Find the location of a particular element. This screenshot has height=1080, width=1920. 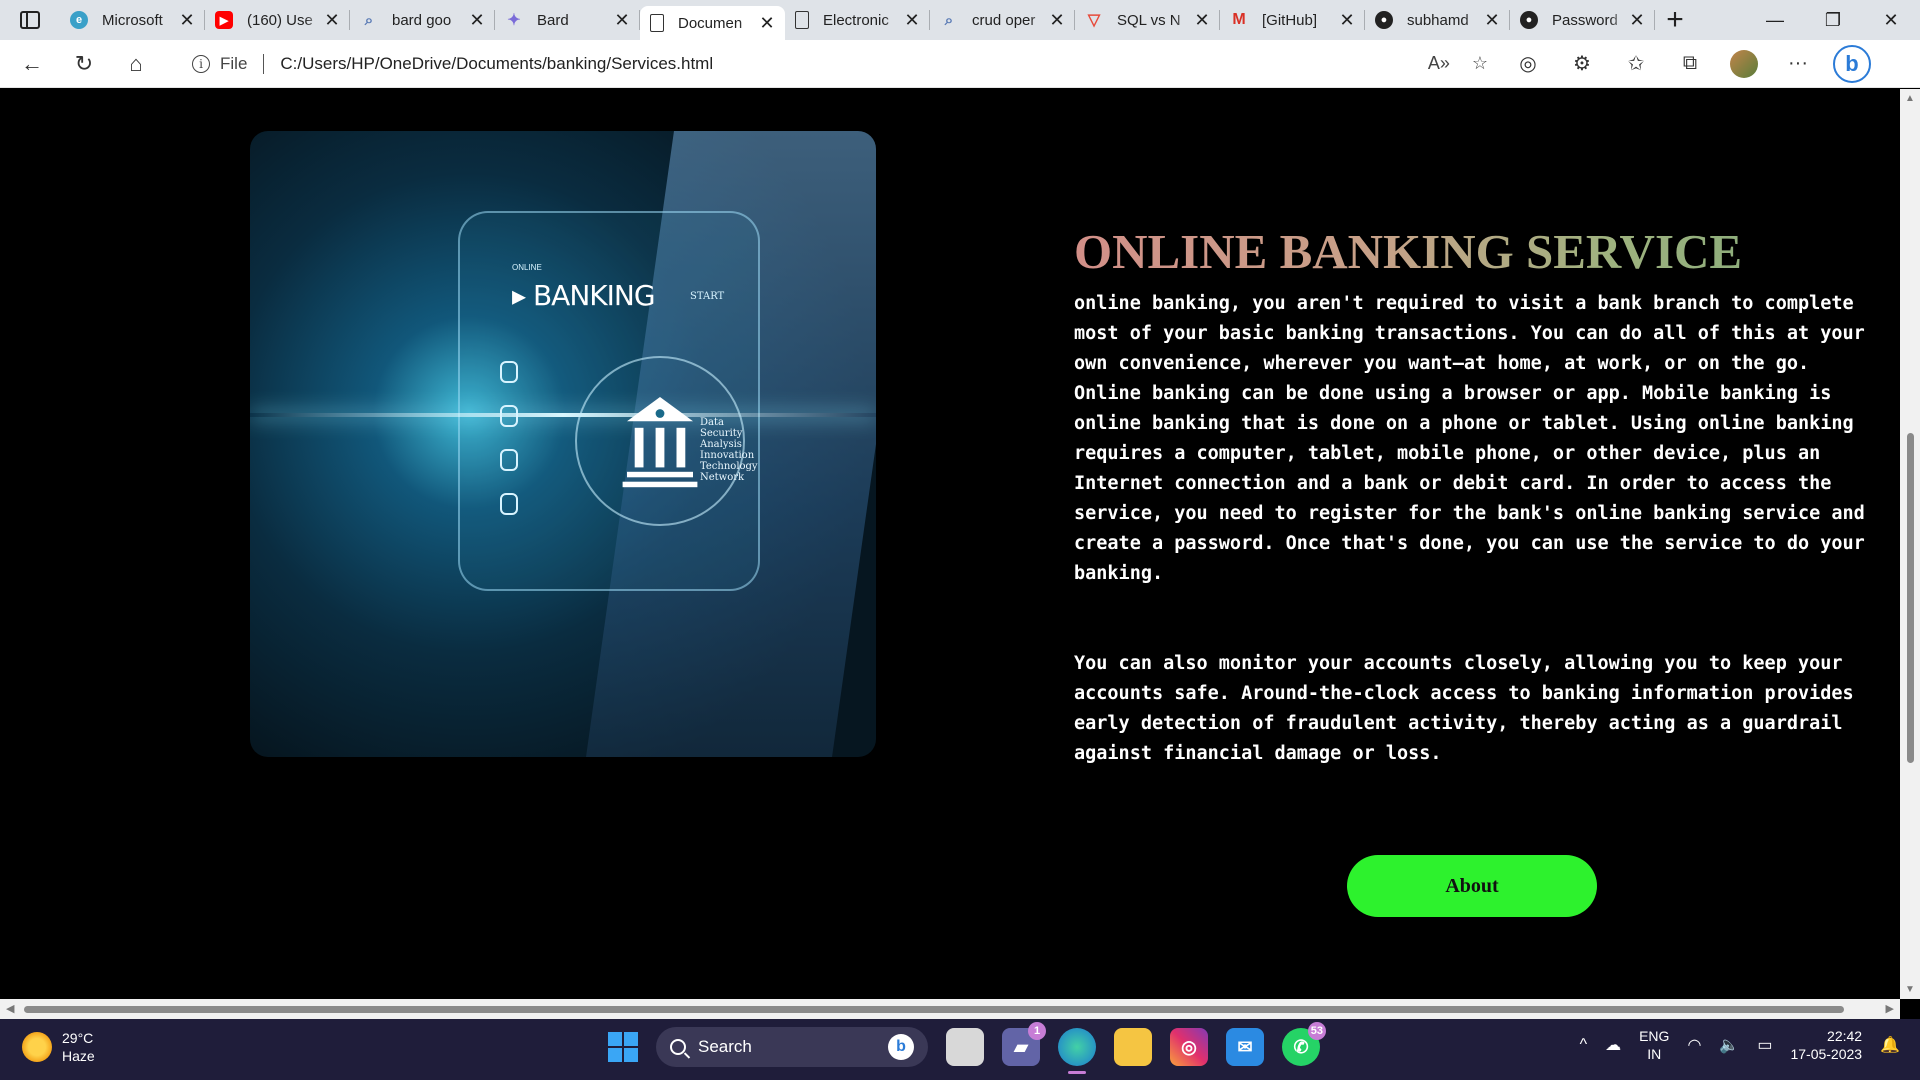

scroll-up-icon: ▲ is located at coordinates (1910, 98).